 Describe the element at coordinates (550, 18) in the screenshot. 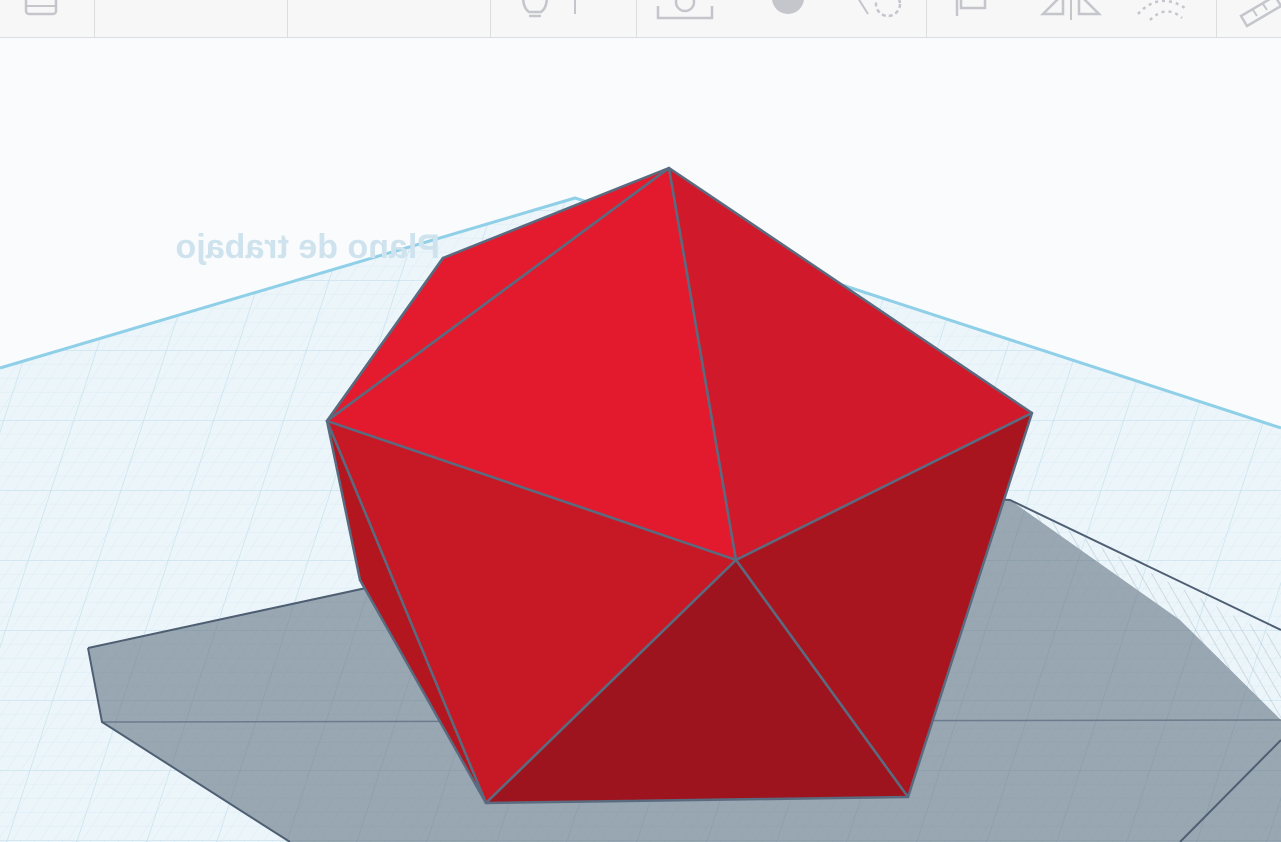

I see `light-bulb-icon` at that location.